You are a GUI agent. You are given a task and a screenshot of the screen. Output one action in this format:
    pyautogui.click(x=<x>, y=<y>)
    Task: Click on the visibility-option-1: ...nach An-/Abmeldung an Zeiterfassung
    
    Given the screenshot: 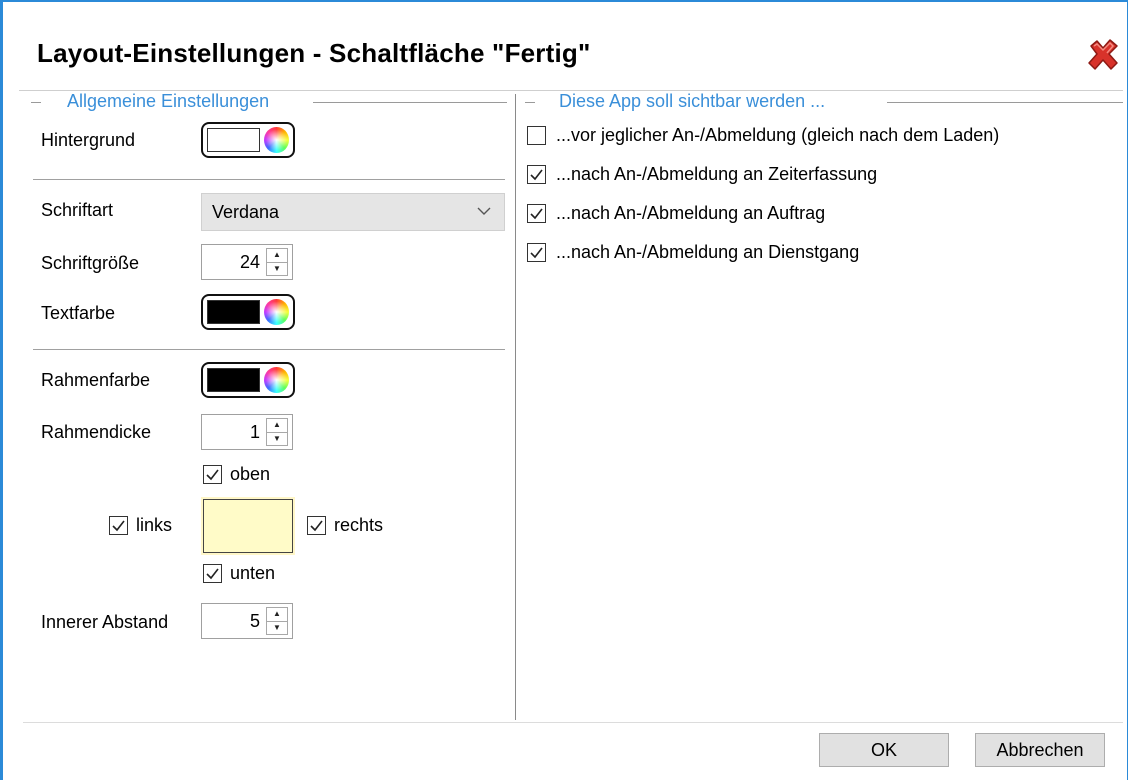 What is the action you would take?
    pyautogui.click(x=702, y=174)
    